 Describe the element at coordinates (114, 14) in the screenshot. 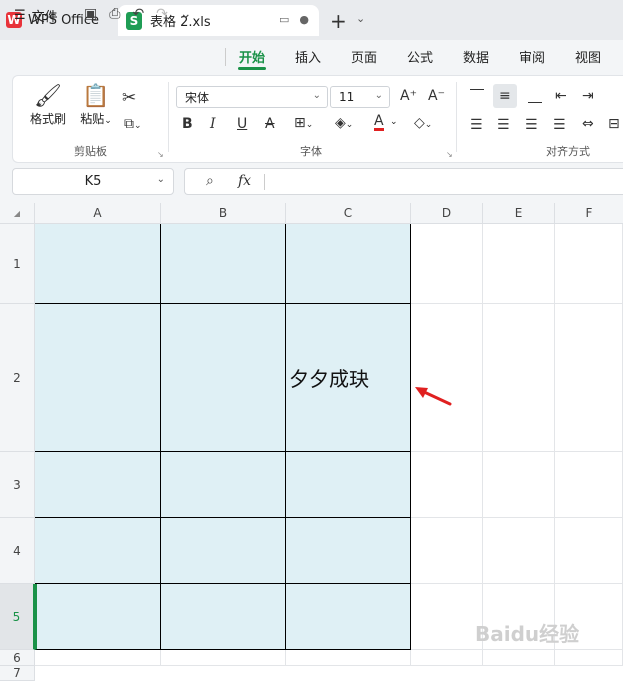

I see `print-preview-icon: ⎙` at that location.